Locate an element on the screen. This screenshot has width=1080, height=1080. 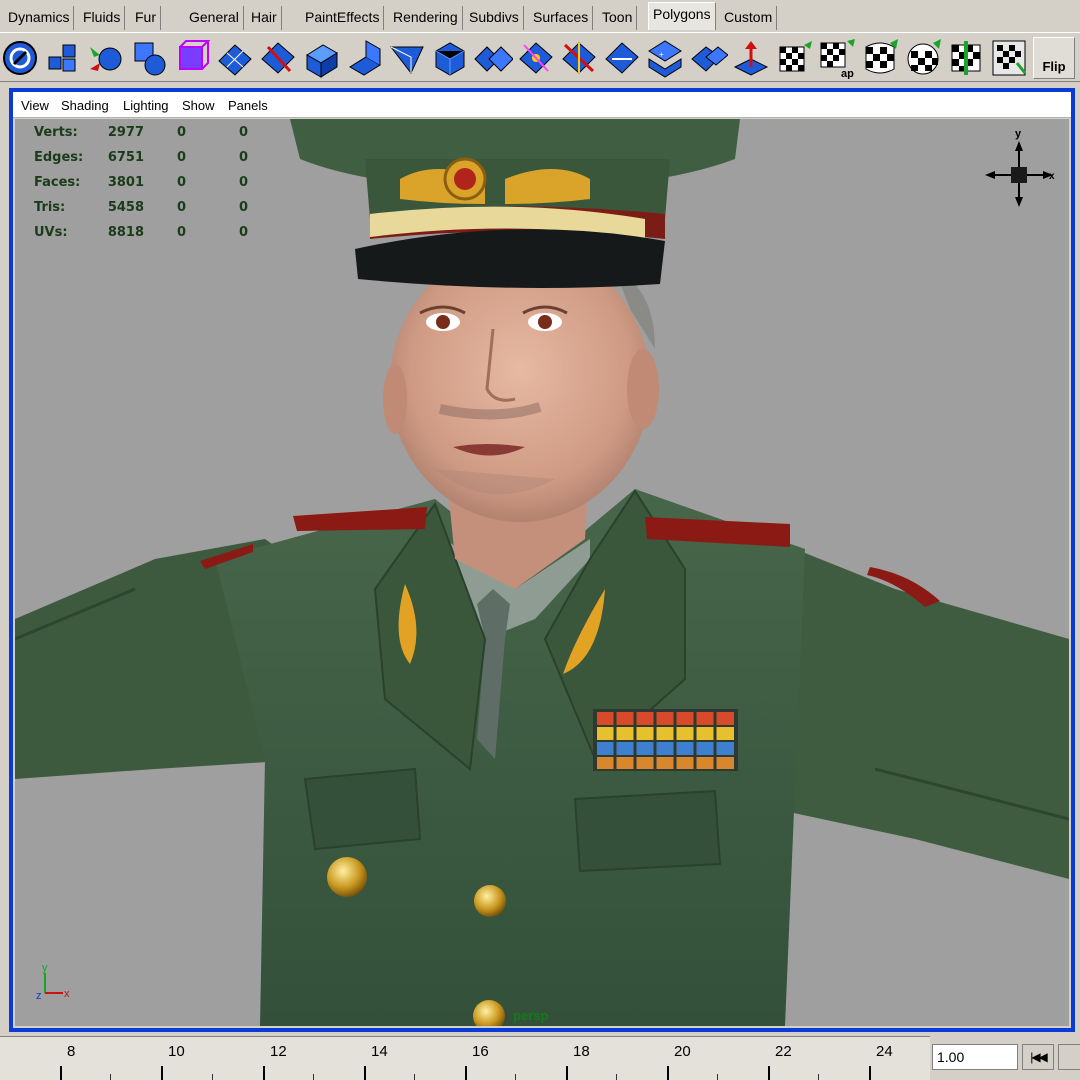
compass-x-label: x is located at coordinates (1052, 176).